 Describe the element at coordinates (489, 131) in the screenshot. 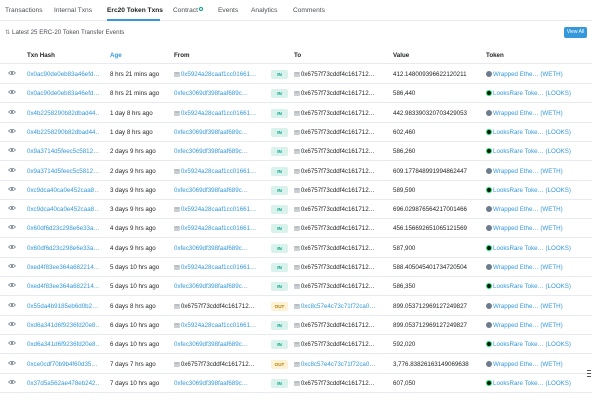

I see `looks-token-icon` at that location.